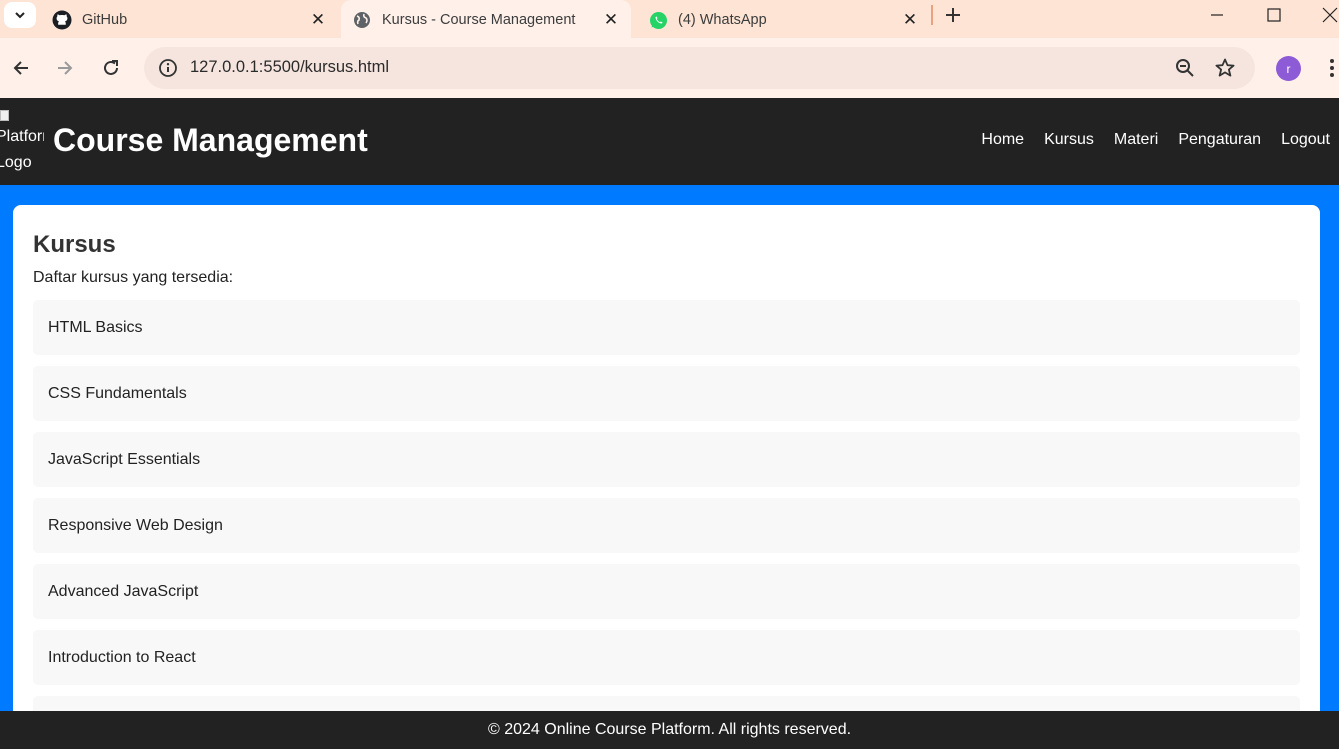  I want to click on course-item-javascript-essentials: JavaScript Essentials, so click(666, 459).